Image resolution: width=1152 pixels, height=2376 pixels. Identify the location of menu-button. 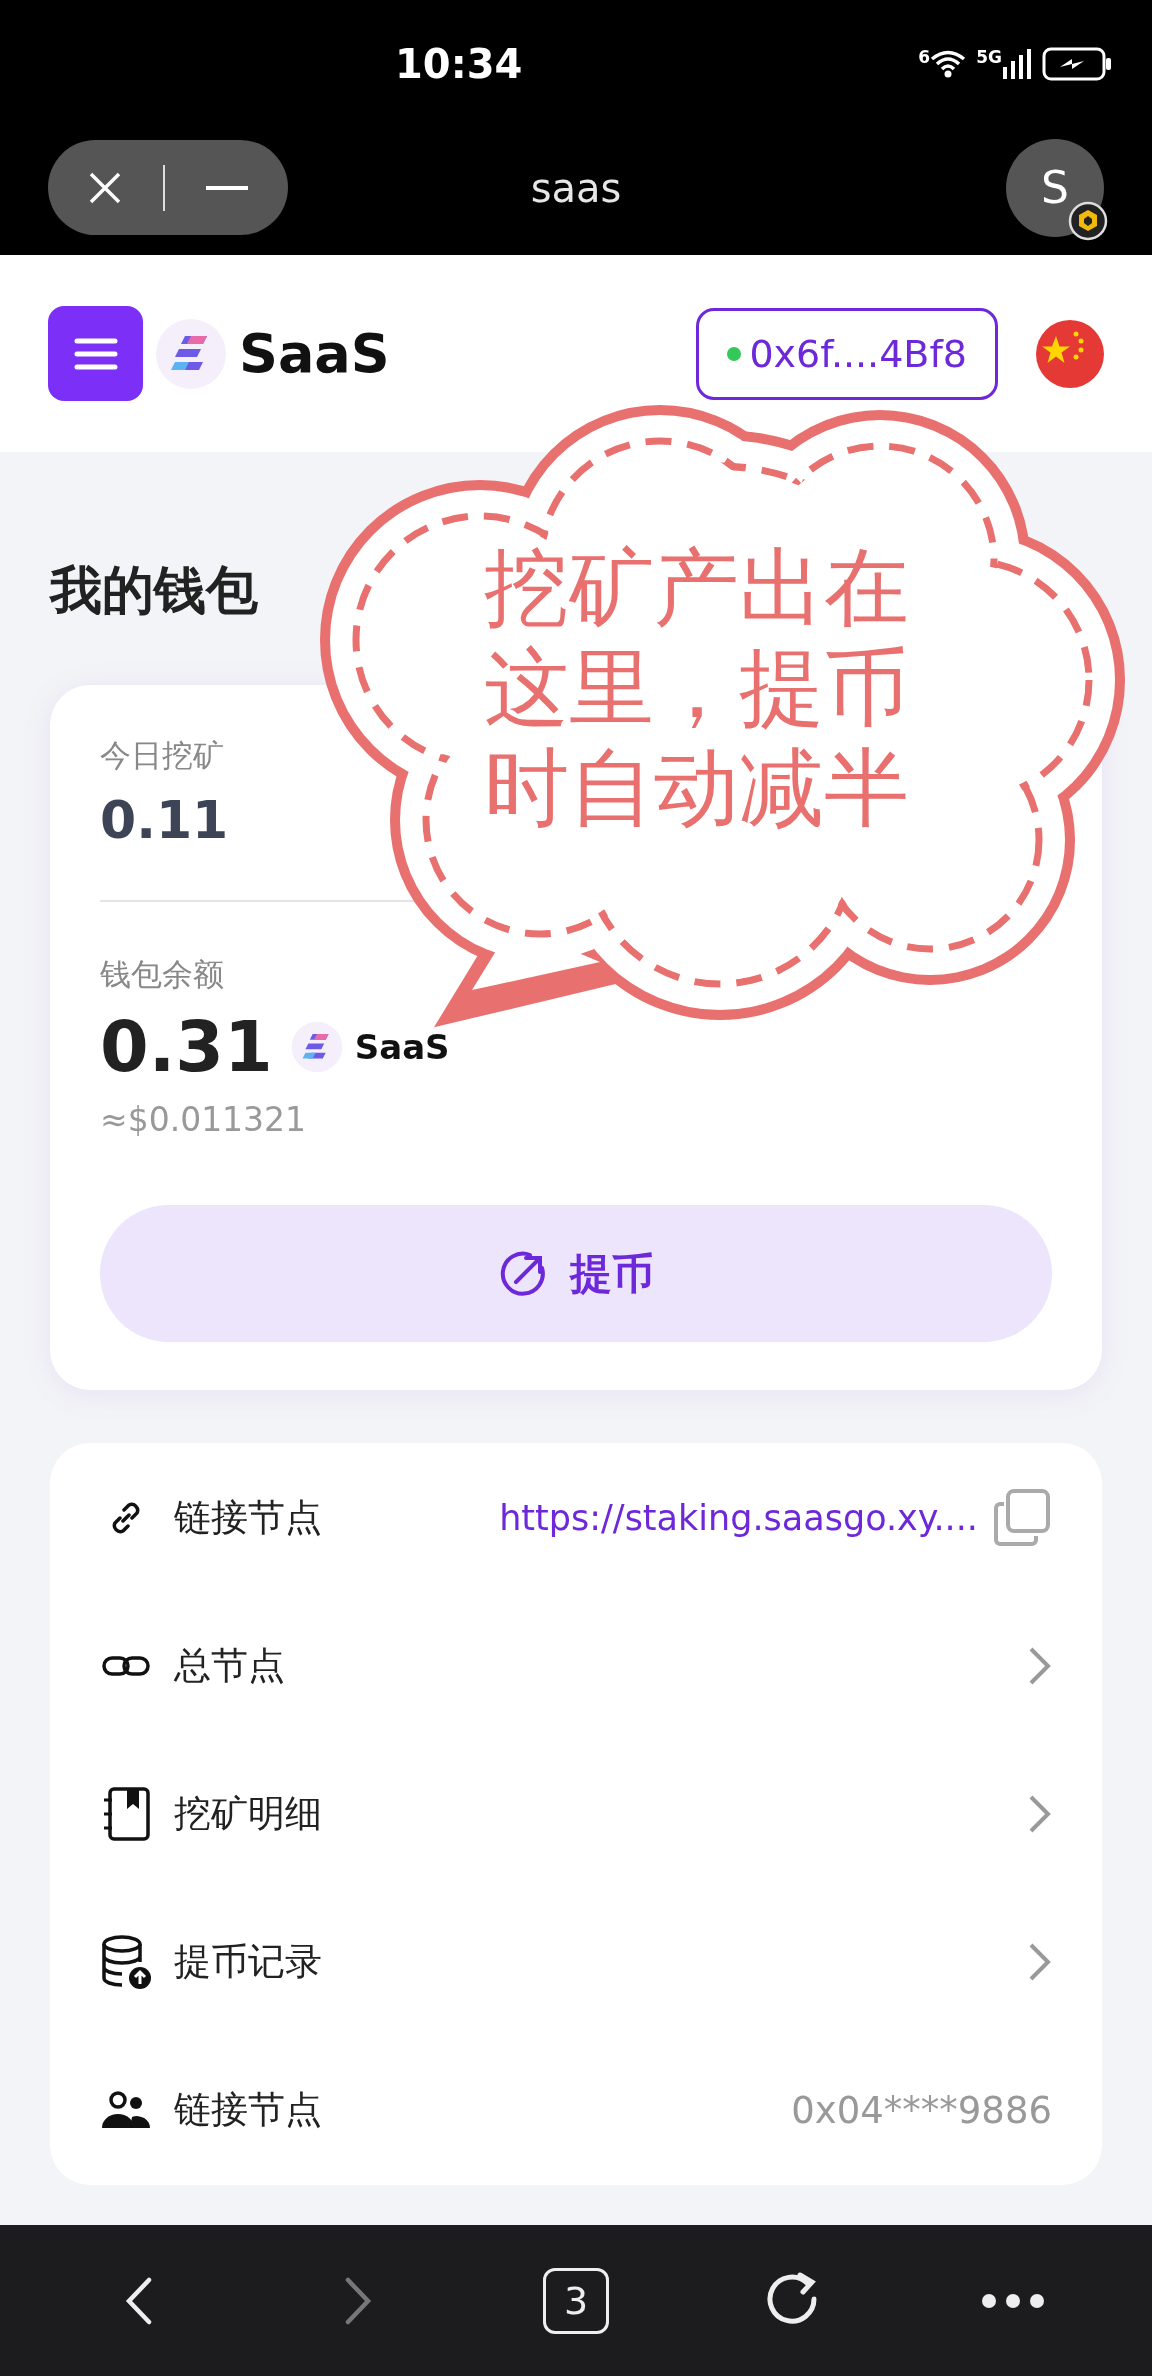
(95, 353).